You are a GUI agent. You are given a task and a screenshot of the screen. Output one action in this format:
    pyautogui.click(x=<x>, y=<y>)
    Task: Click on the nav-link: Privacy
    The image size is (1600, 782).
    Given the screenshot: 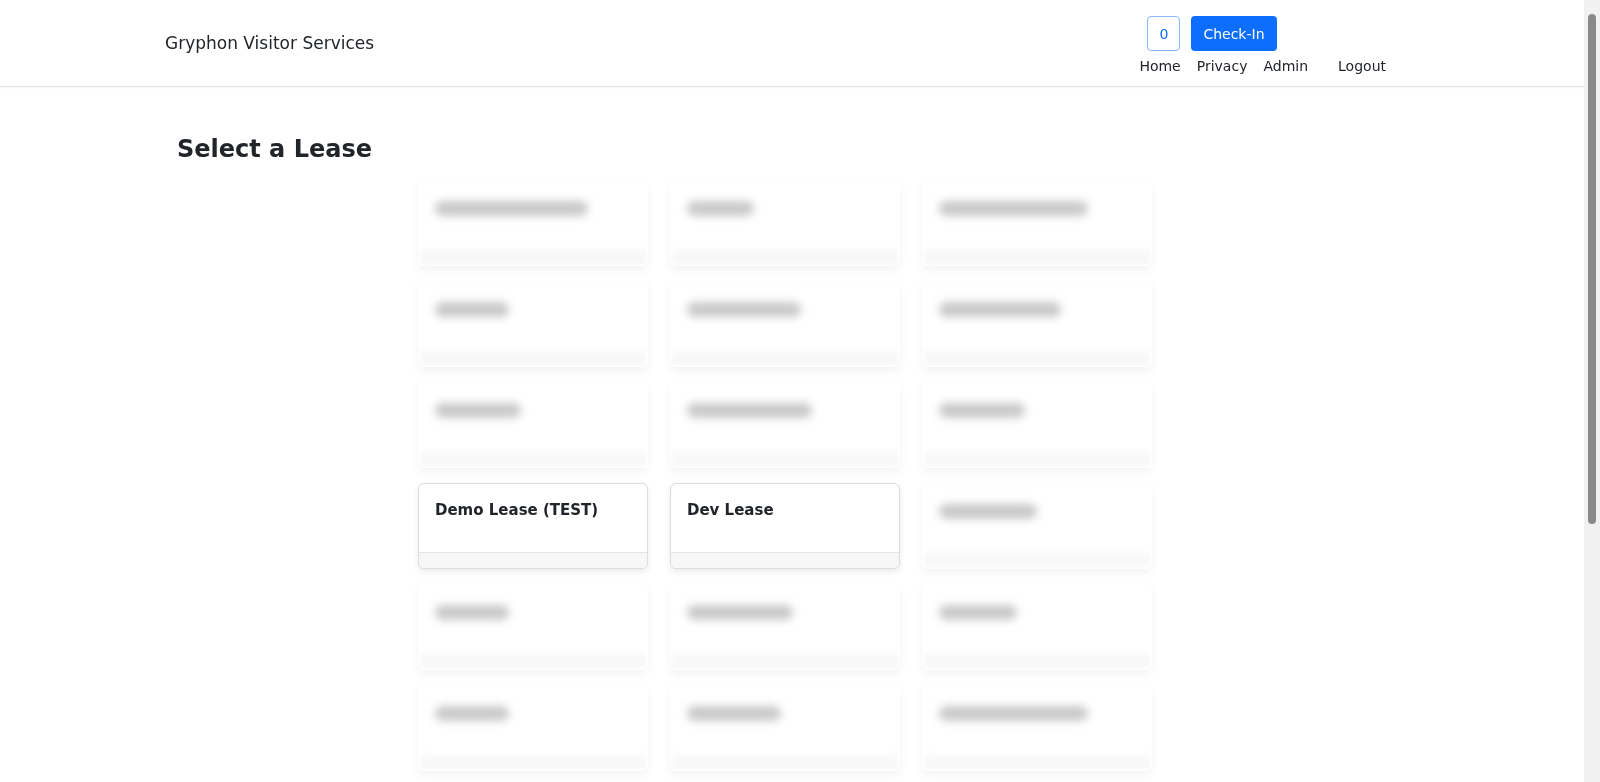 What is the action you would take?
    pyautogui.click(x=1222, y=66)
    